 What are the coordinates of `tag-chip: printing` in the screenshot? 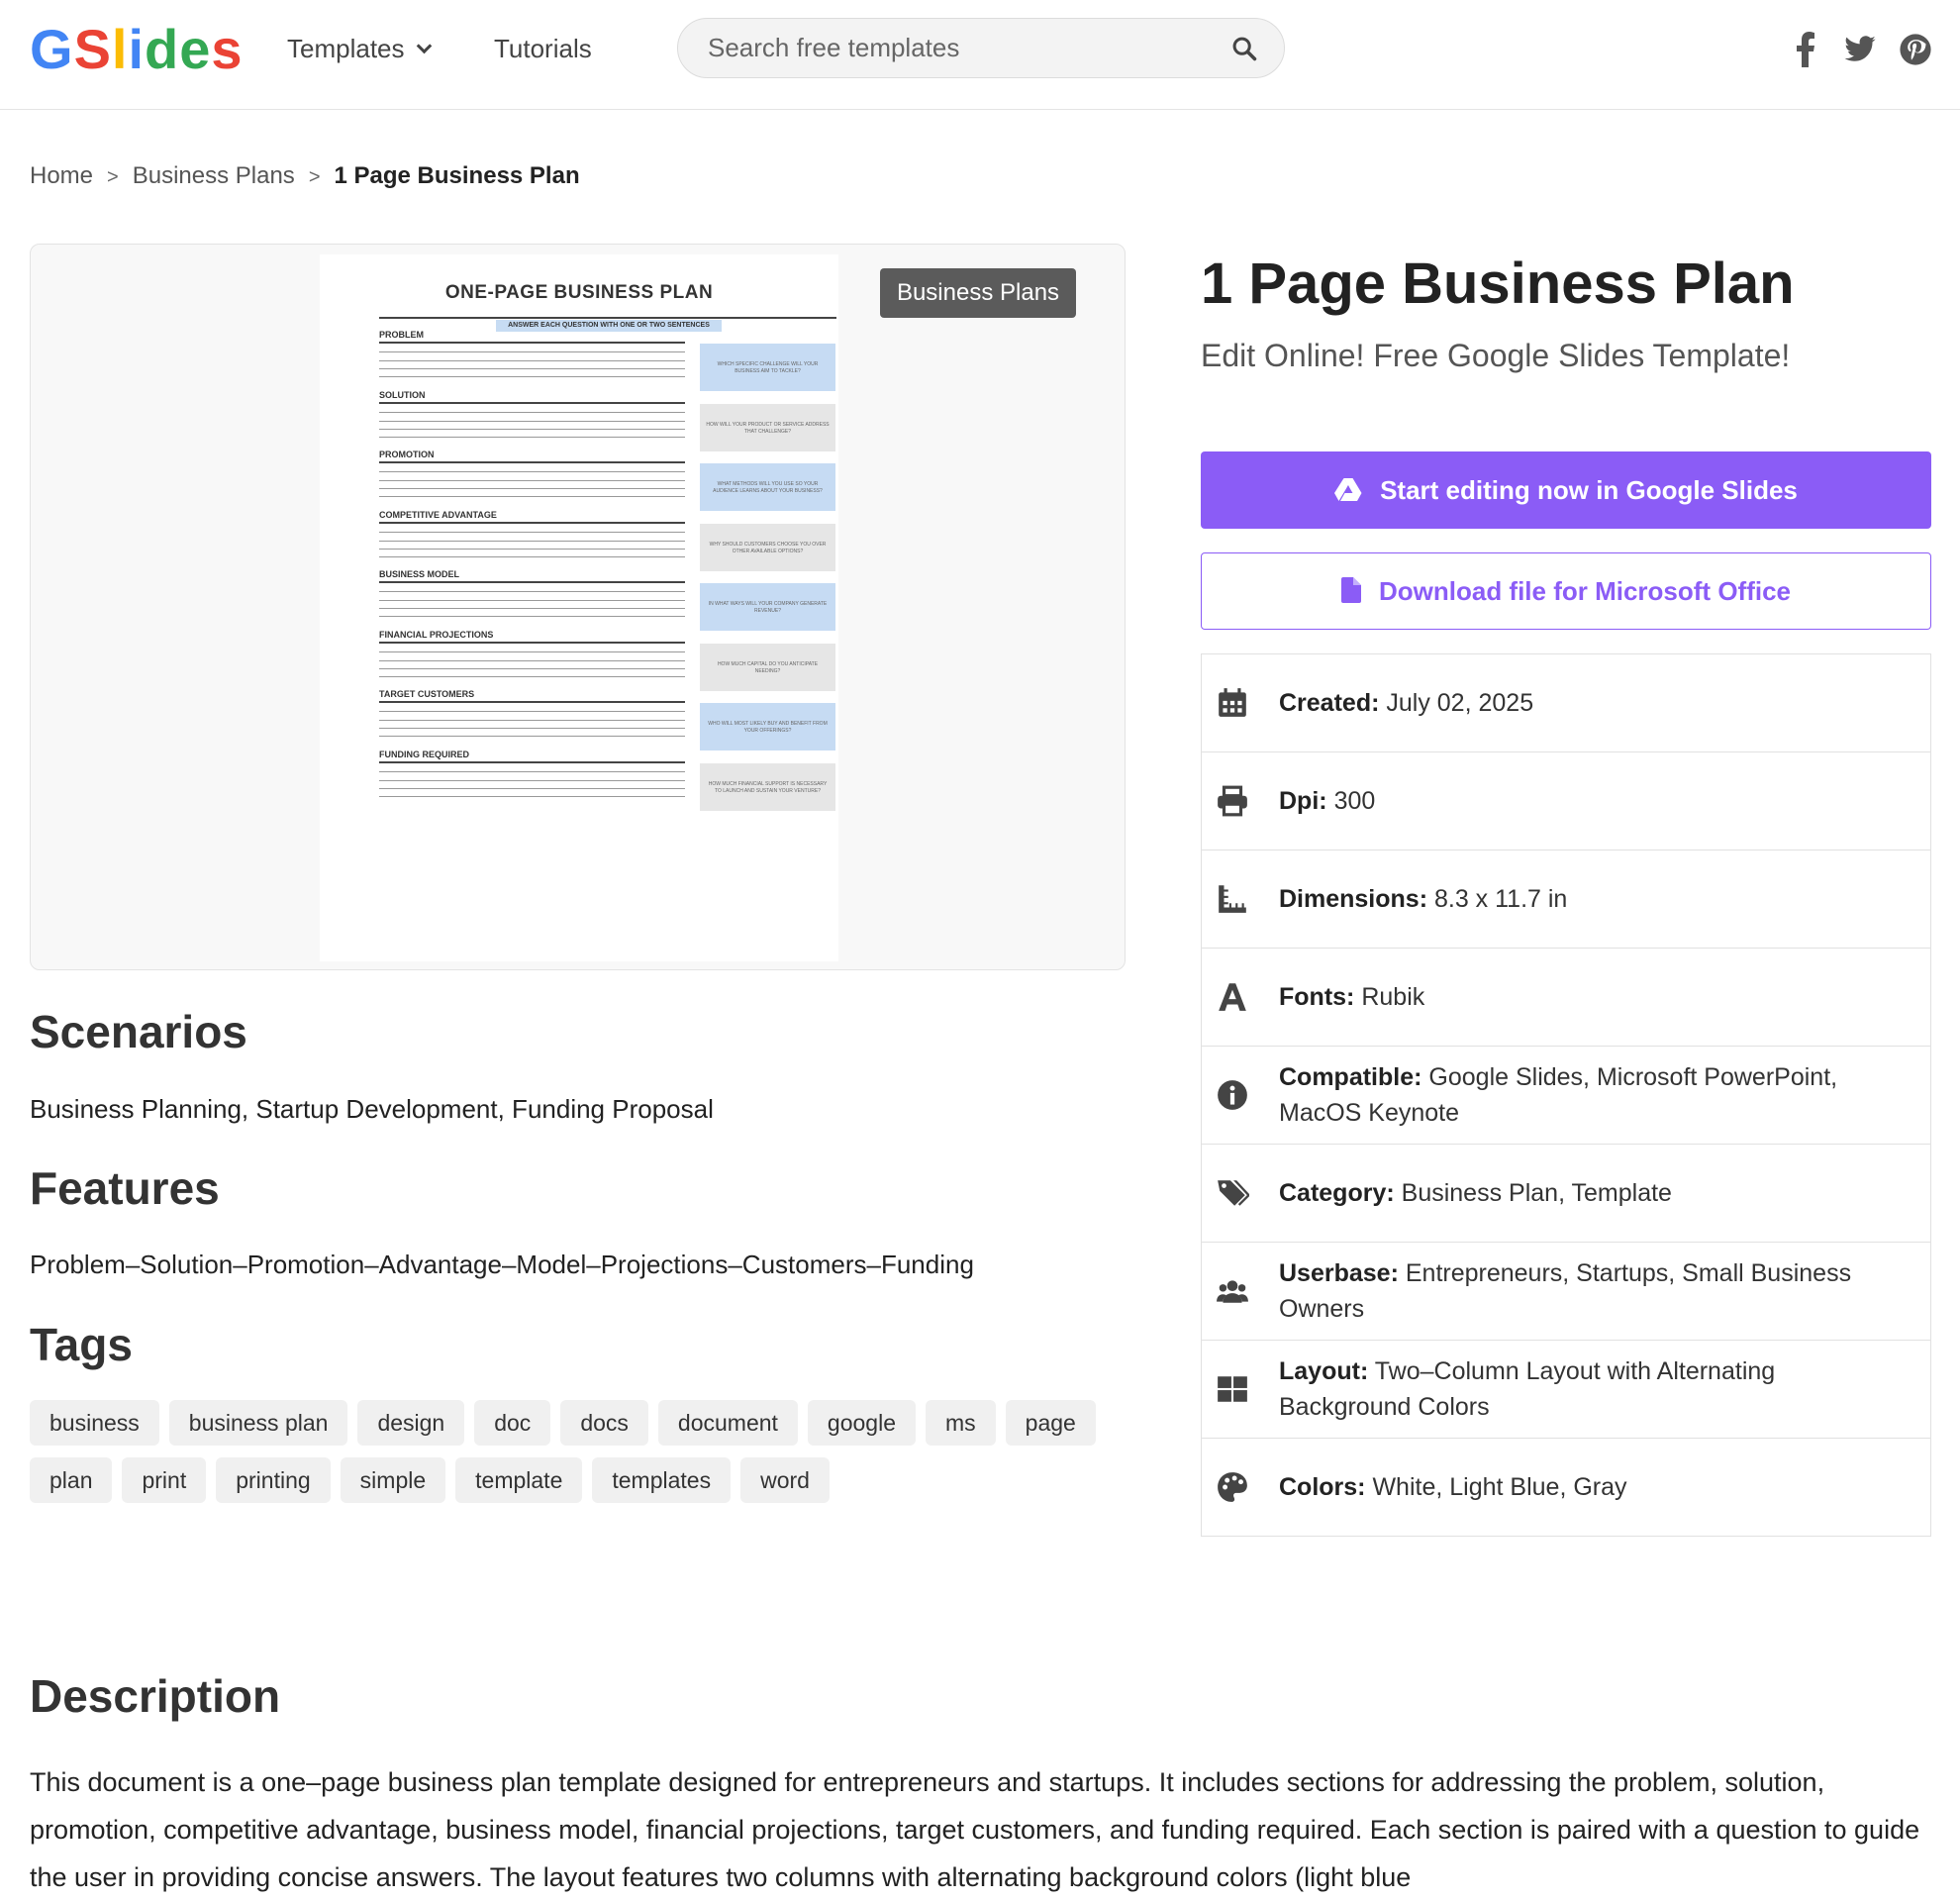 It's located at (273, 1480).